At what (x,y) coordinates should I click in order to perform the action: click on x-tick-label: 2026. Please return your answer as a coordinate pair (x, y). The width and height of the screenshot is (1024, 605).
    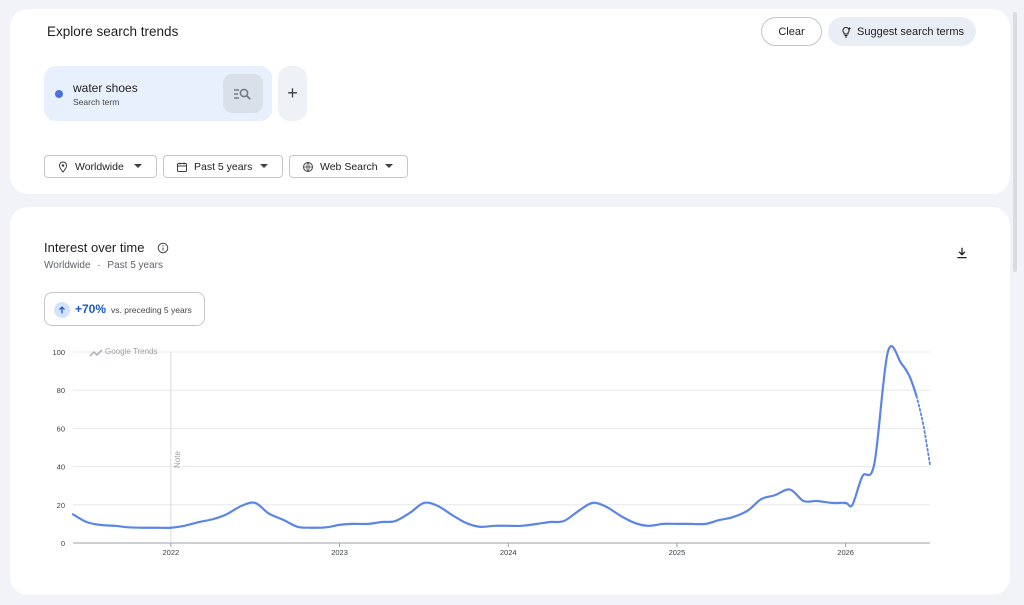
    Looking at the image, I should click on (845, 552).